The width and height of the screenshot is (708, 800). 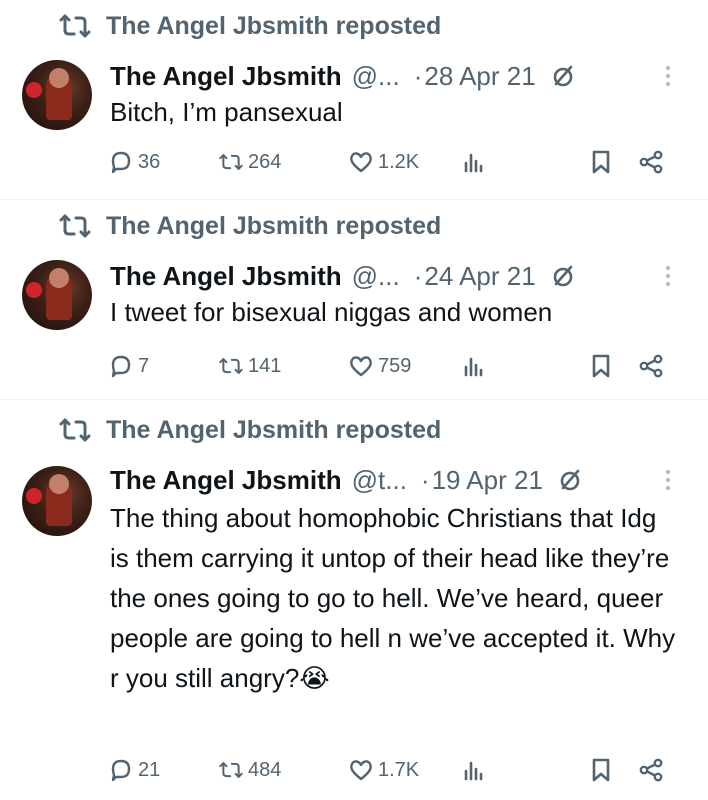 I want to click on like-count: 1.7K, so click(x=399, y=769).